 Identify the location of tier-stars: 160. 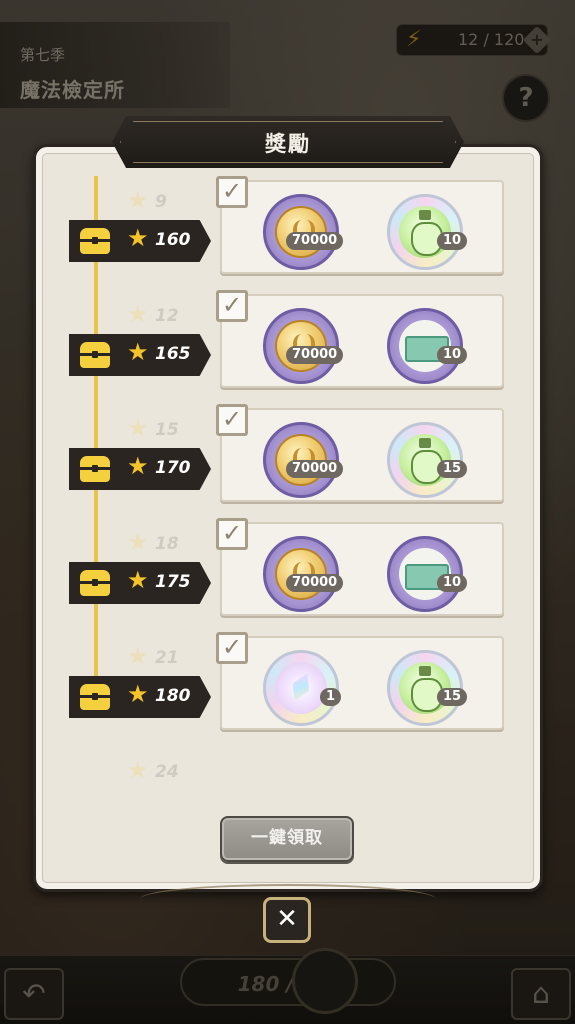
(173, 240).